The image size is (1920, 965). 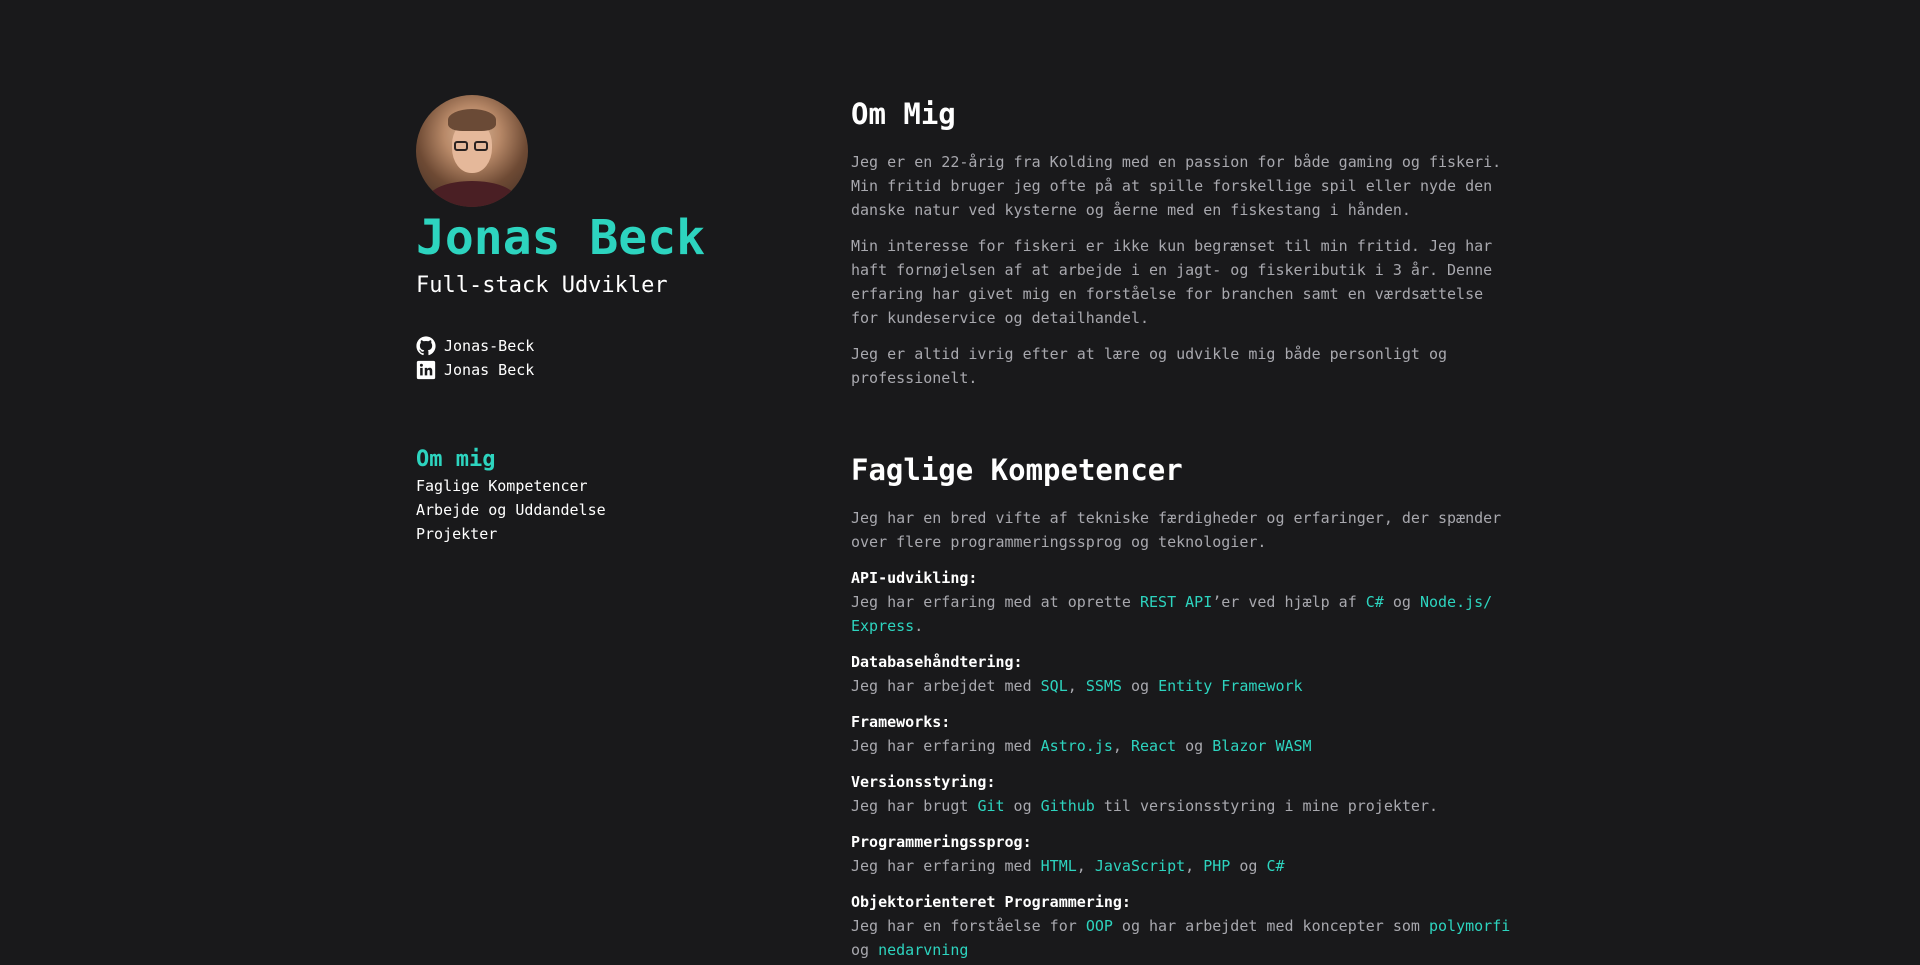 What do you see at coordinates (1140, 866) in the screenshot?
I see `tech-highlight: JavaScript` at bounding box center [1140, 866].